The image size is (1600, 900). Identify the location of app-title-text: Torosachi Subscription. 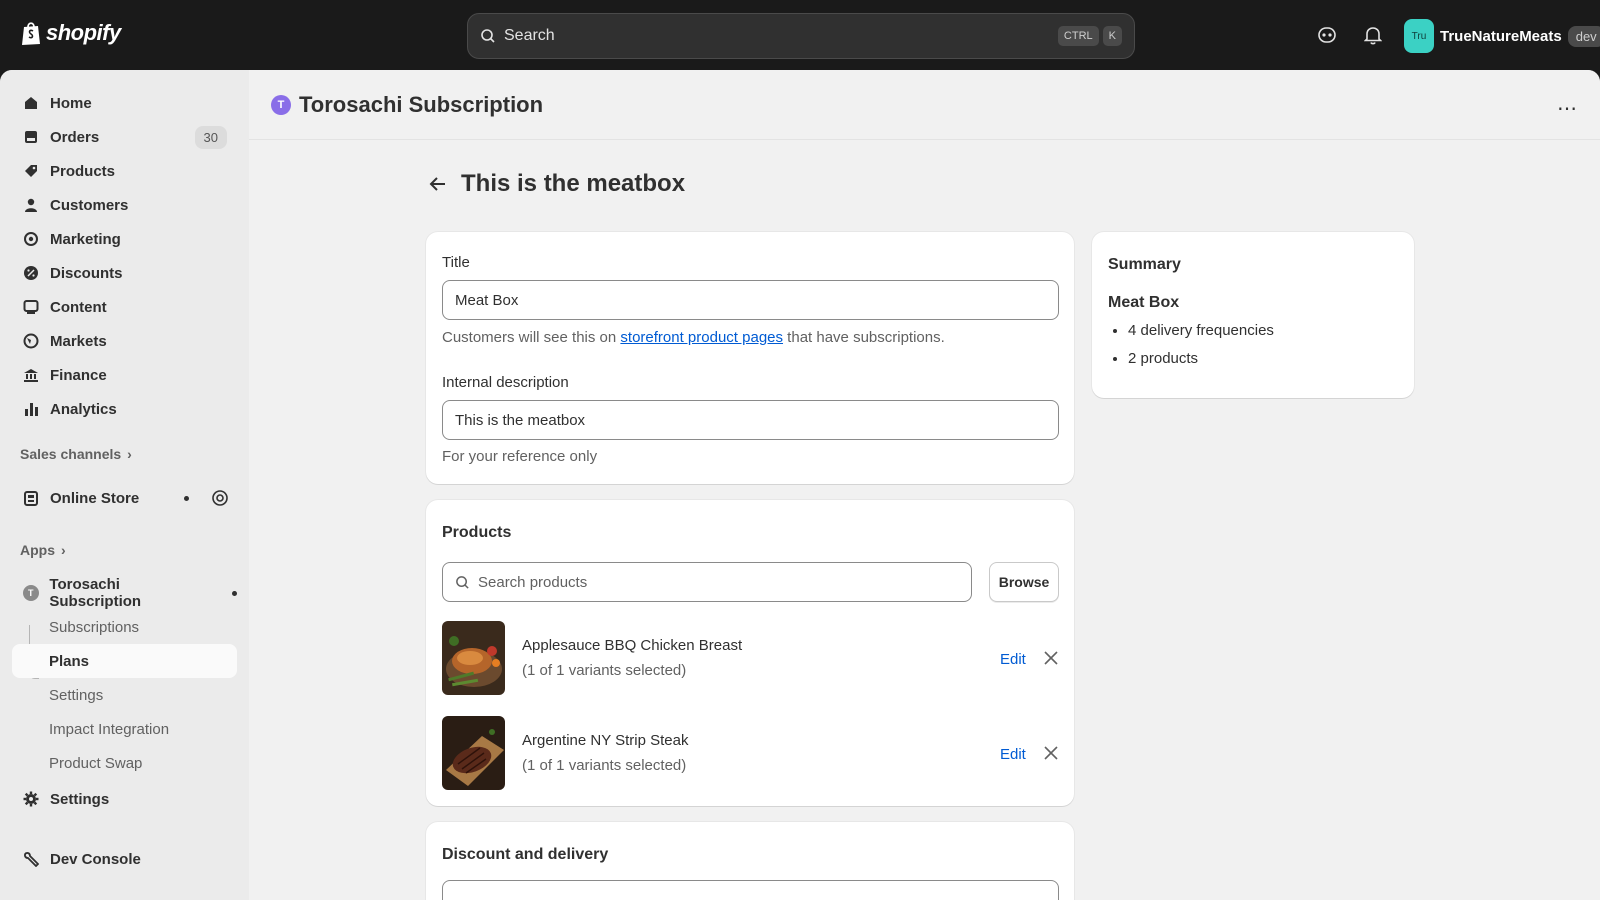
(421, 104).